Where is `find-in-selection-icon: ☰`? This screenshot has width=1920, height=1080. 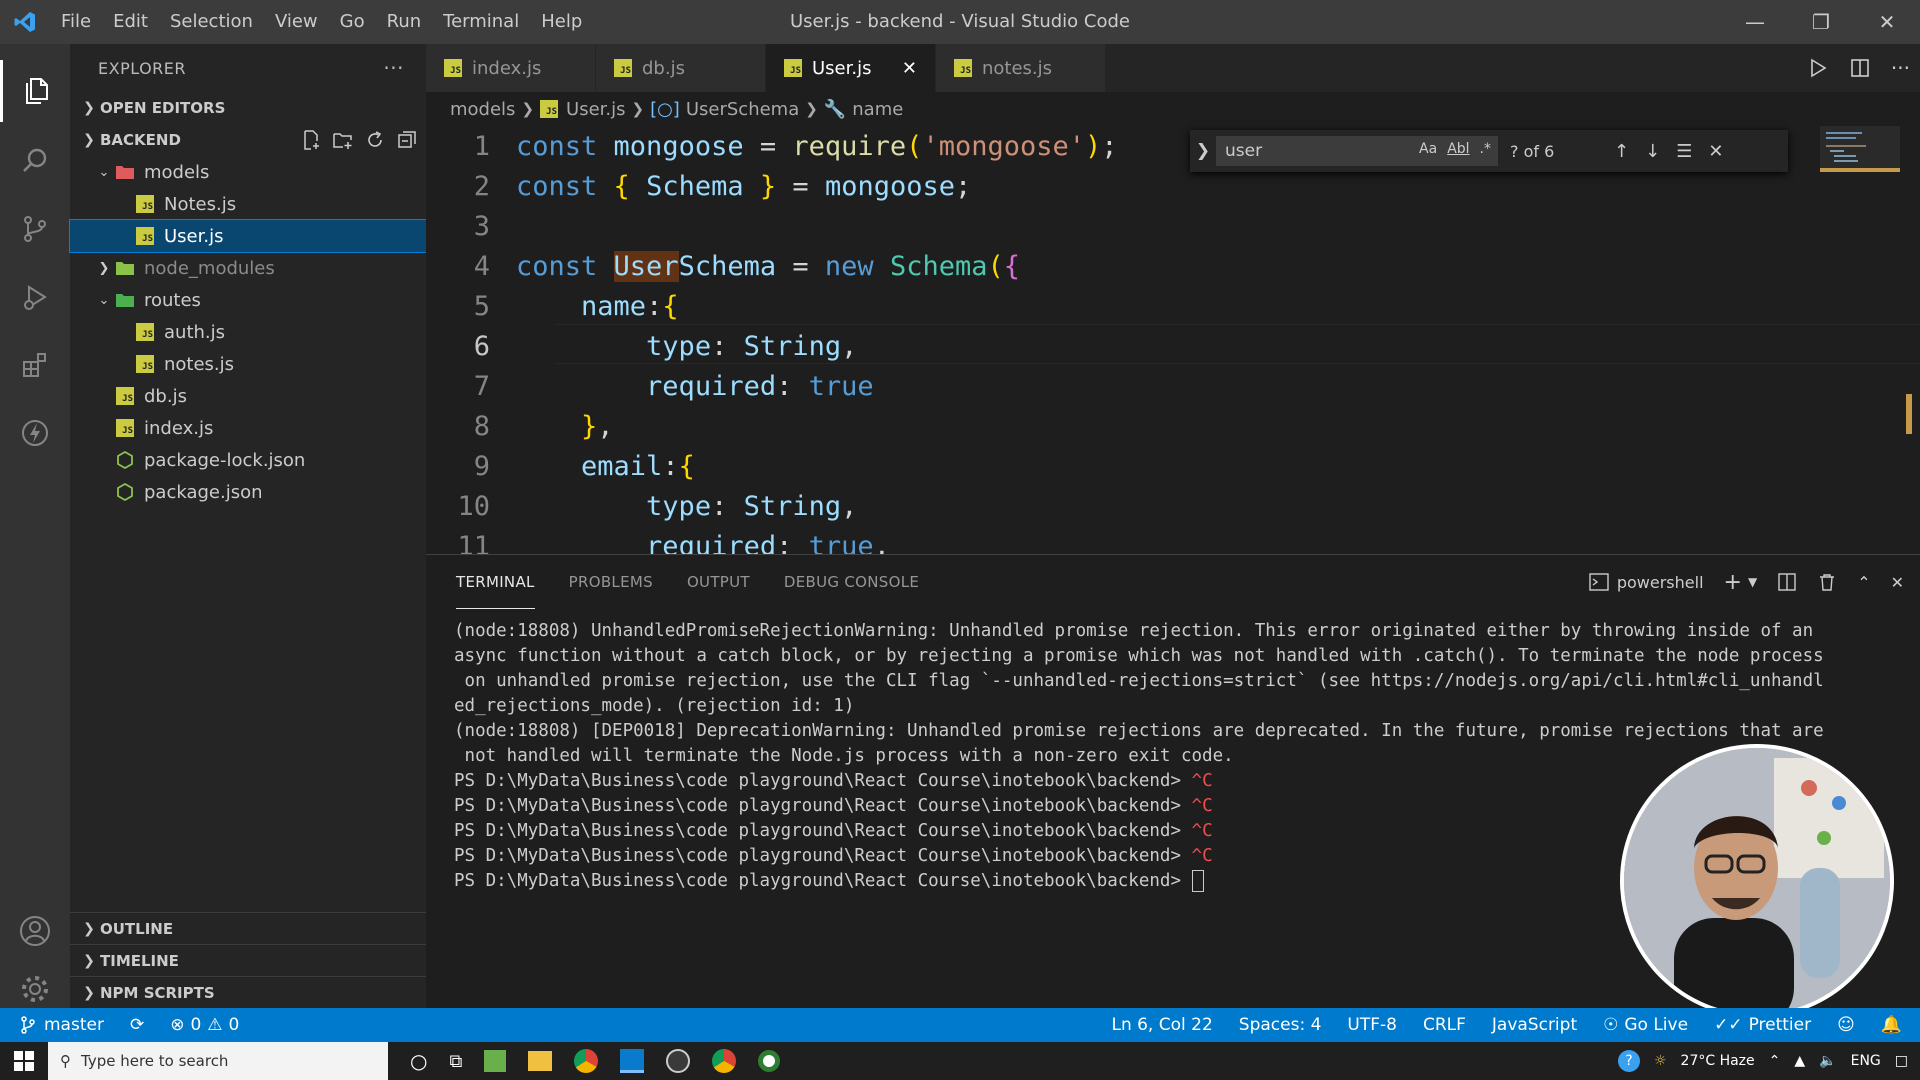 find-in-selection-icon: ☰ is located at coordinates (1684, 151).